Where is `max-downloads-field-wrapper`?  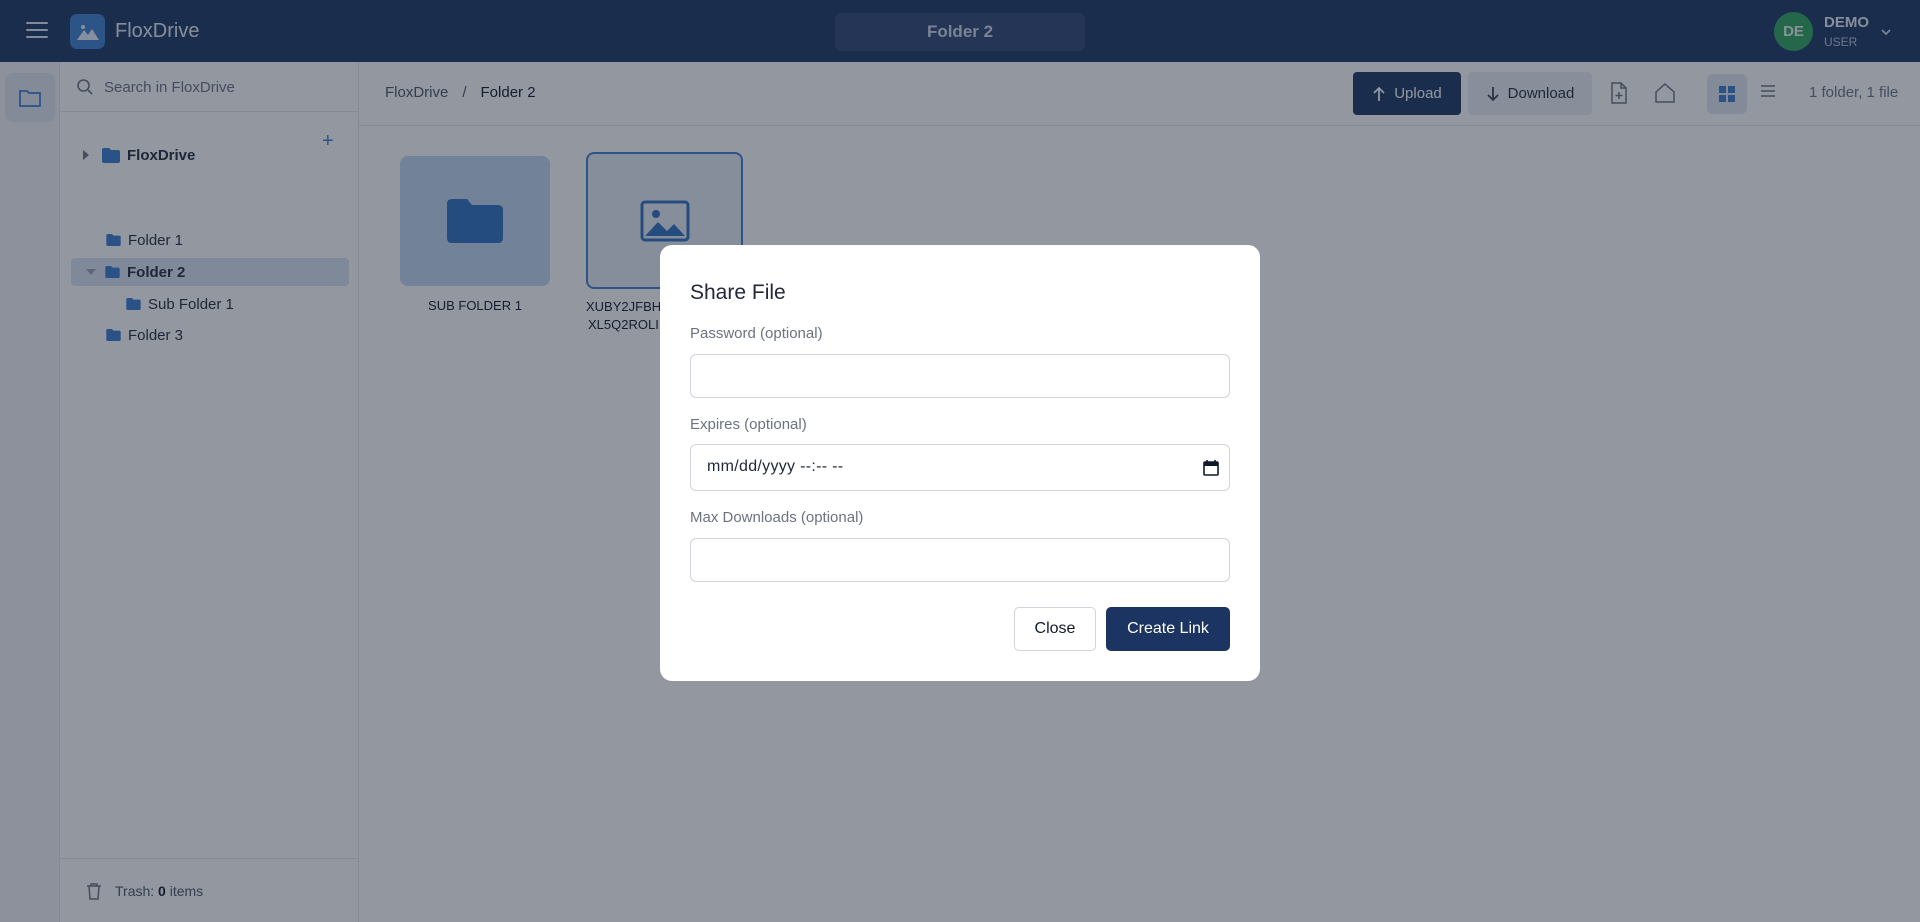 max-downloads-field-wrapper is located at coordinates (960, 560).